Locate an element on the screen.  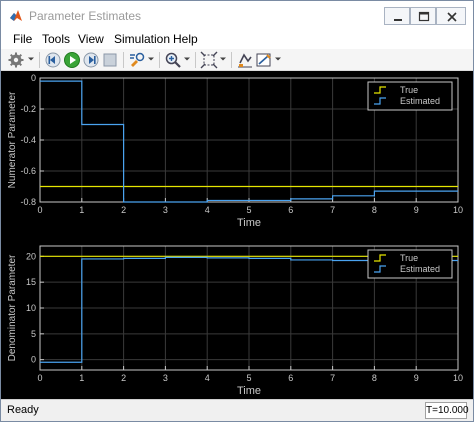
denominator-x-tick-label: 9 is located at coordinates (416, 378).